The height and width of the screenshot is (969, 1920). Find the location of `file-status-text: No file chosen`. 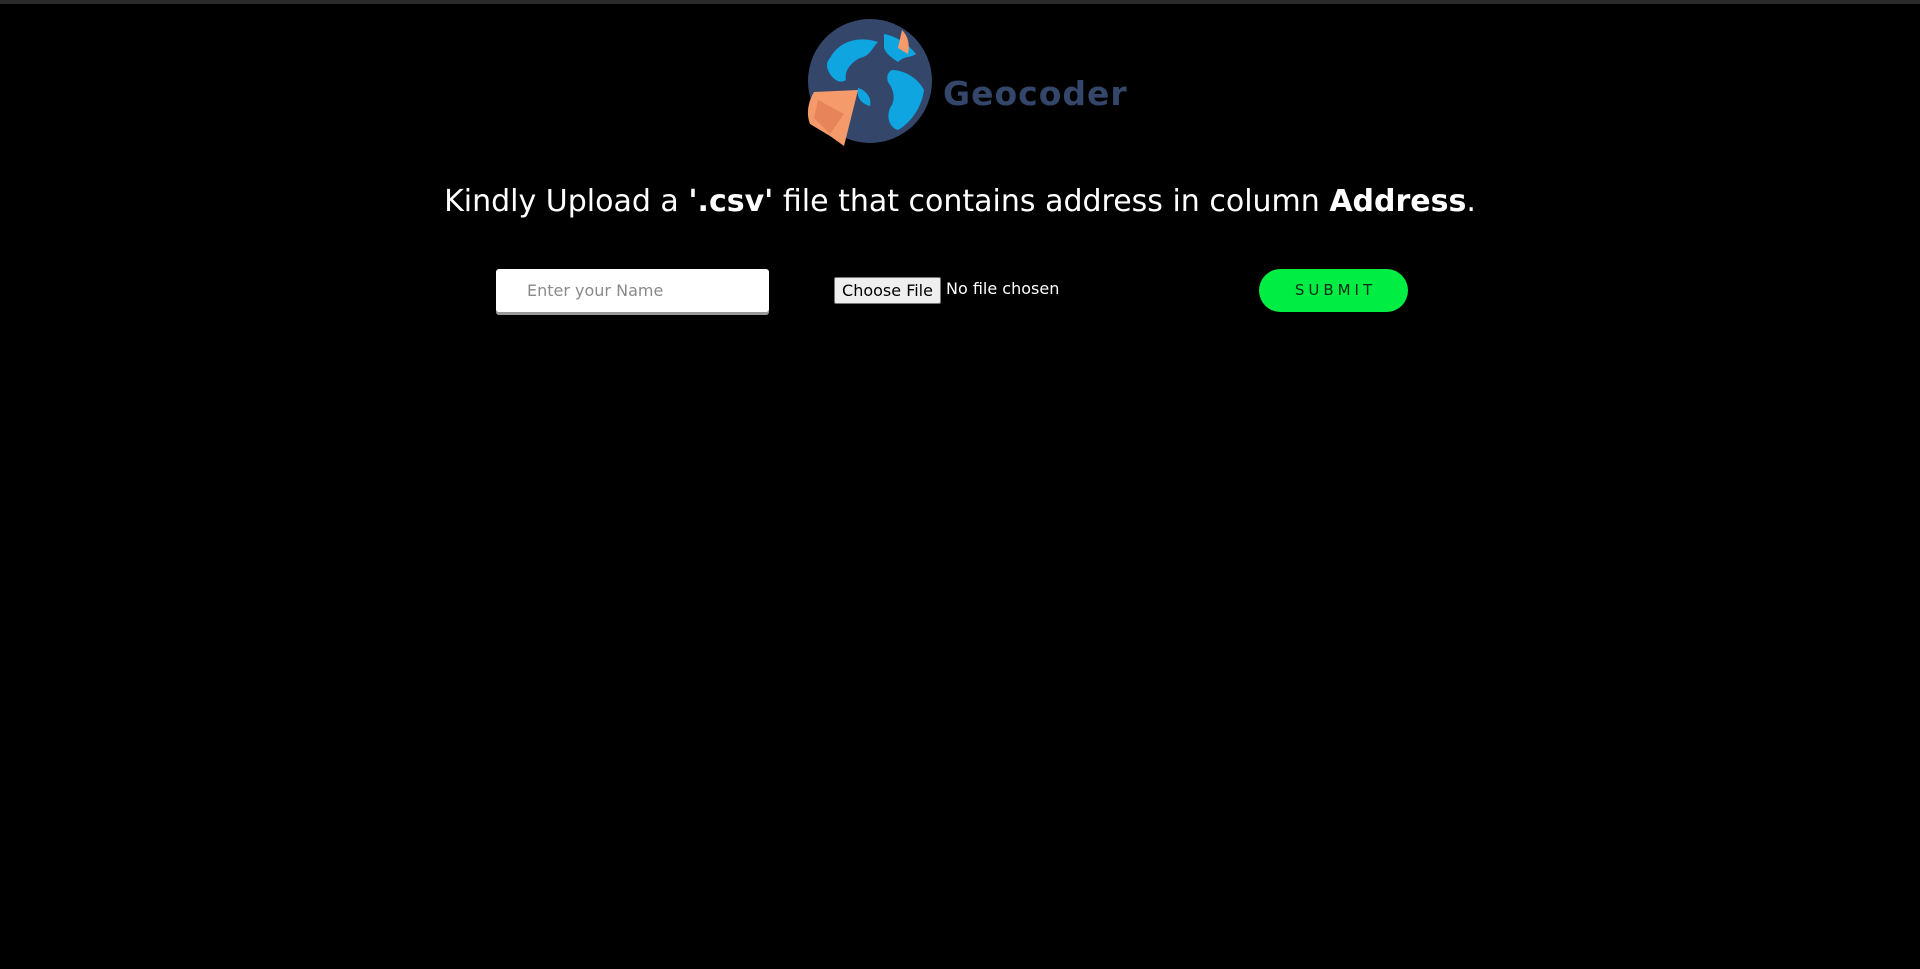

file-status-text: No file chosen is located at coordinates (1003, 288).